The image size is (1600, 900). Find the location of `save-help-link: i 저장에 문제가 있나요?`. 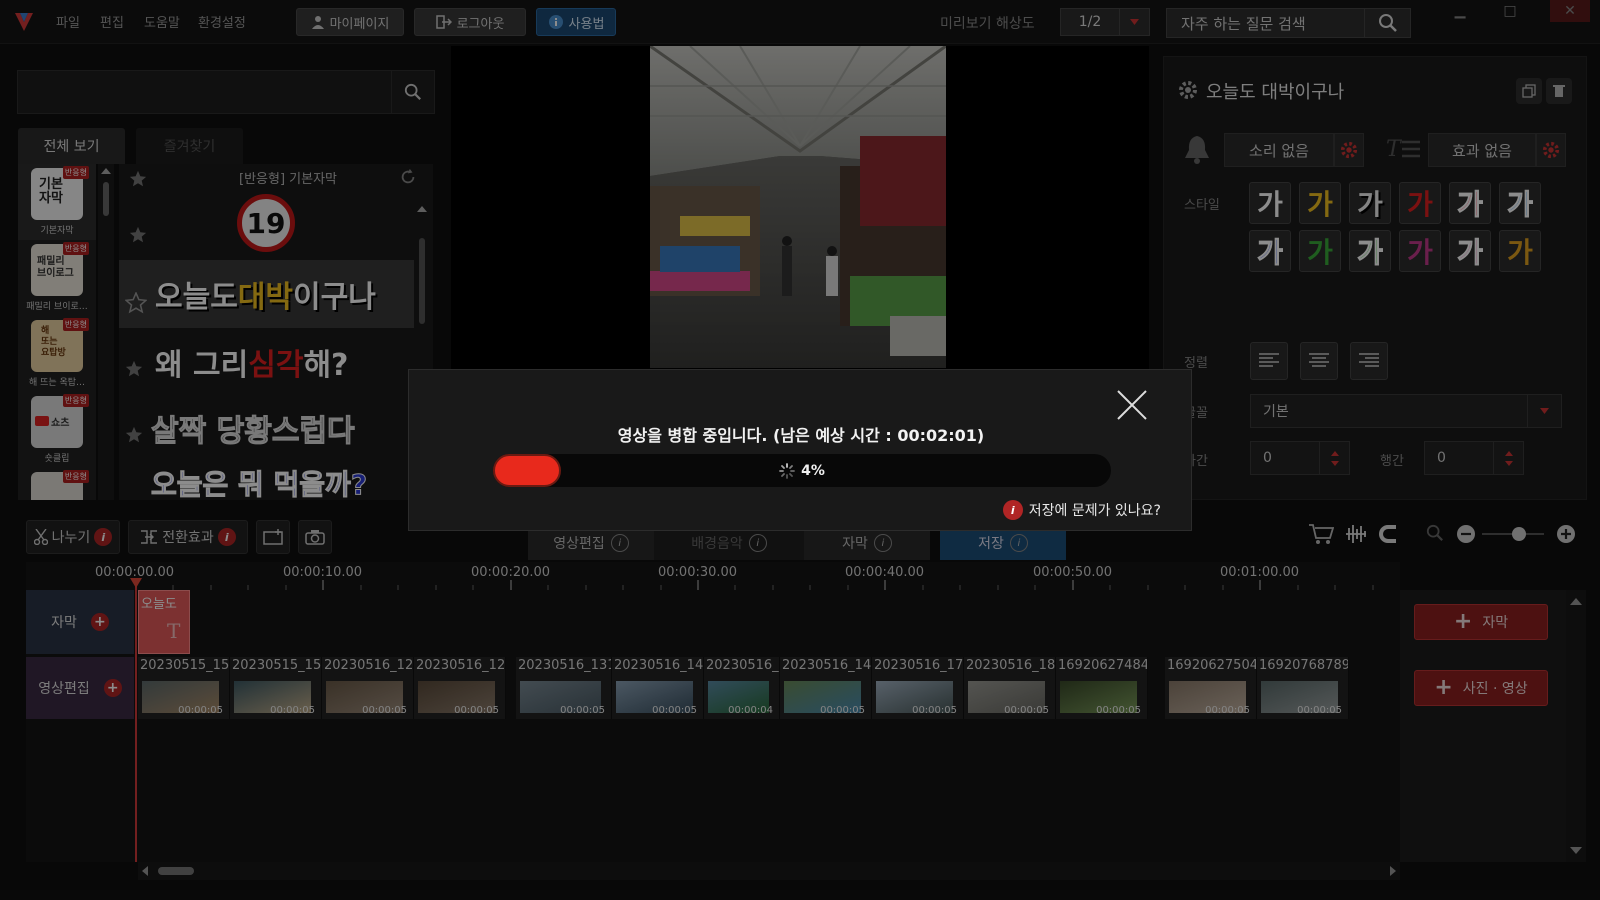

save-help-link: i 저장에 문제가 있나요? is located at coordinates (1081, 510).